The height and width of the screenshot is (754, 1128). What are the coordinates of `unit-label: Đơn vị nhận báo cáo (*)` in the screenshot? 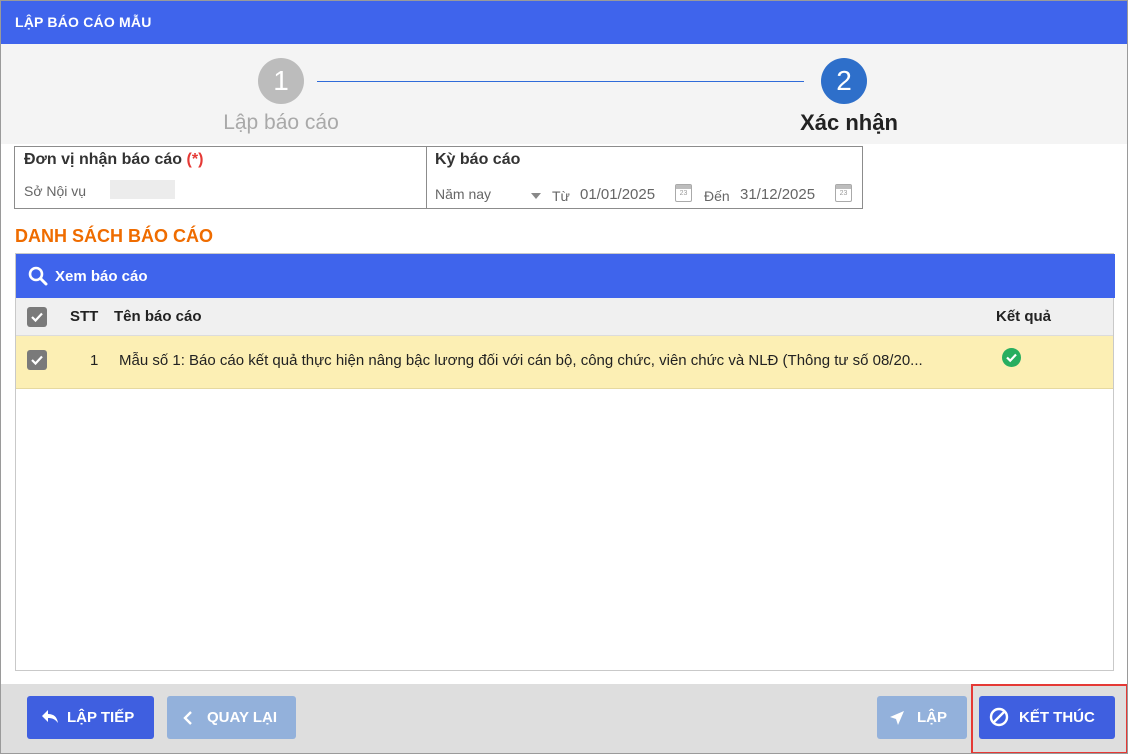 It's located at (113, 160).